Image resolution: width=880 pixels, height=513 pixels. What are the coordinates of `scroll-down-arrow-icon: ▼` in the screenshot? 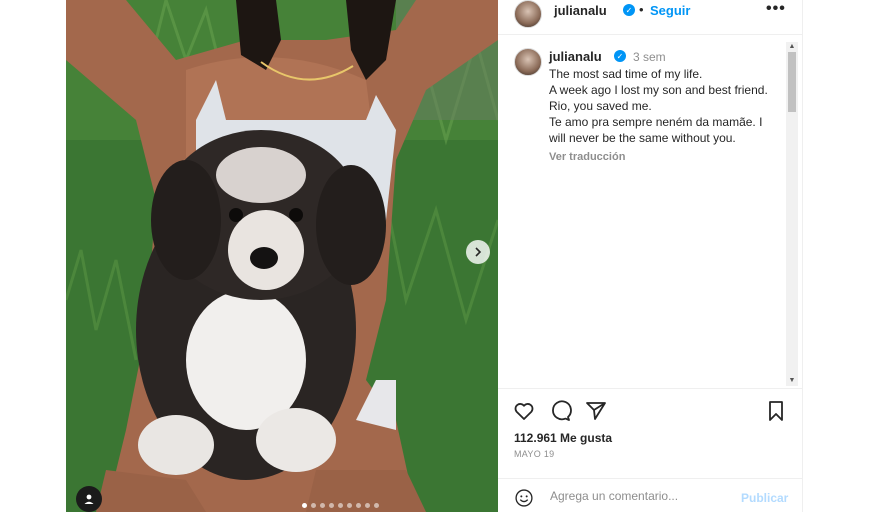 It's located at (792, 381).